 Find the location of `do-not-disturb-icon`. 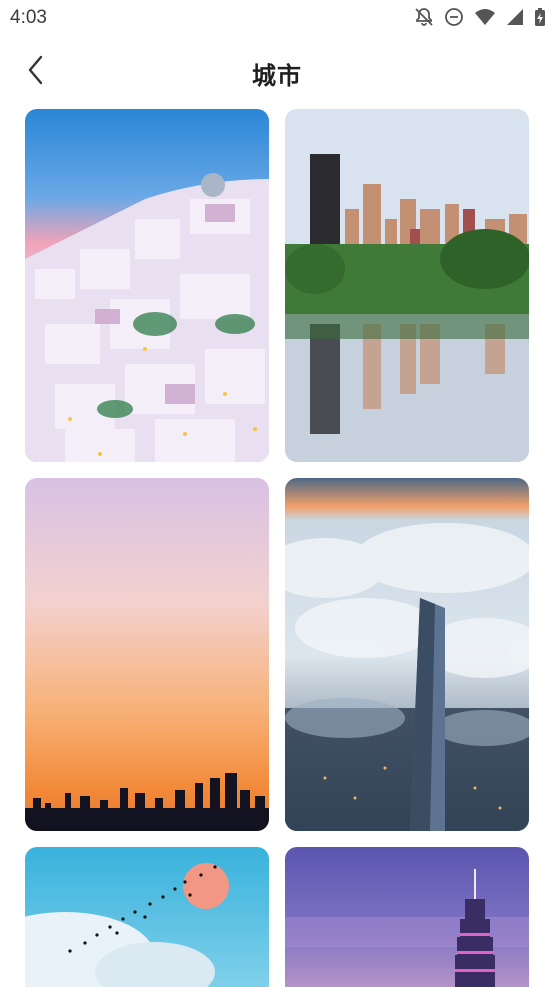

do-not-disturb-icon is located at coordinates (454, 17).